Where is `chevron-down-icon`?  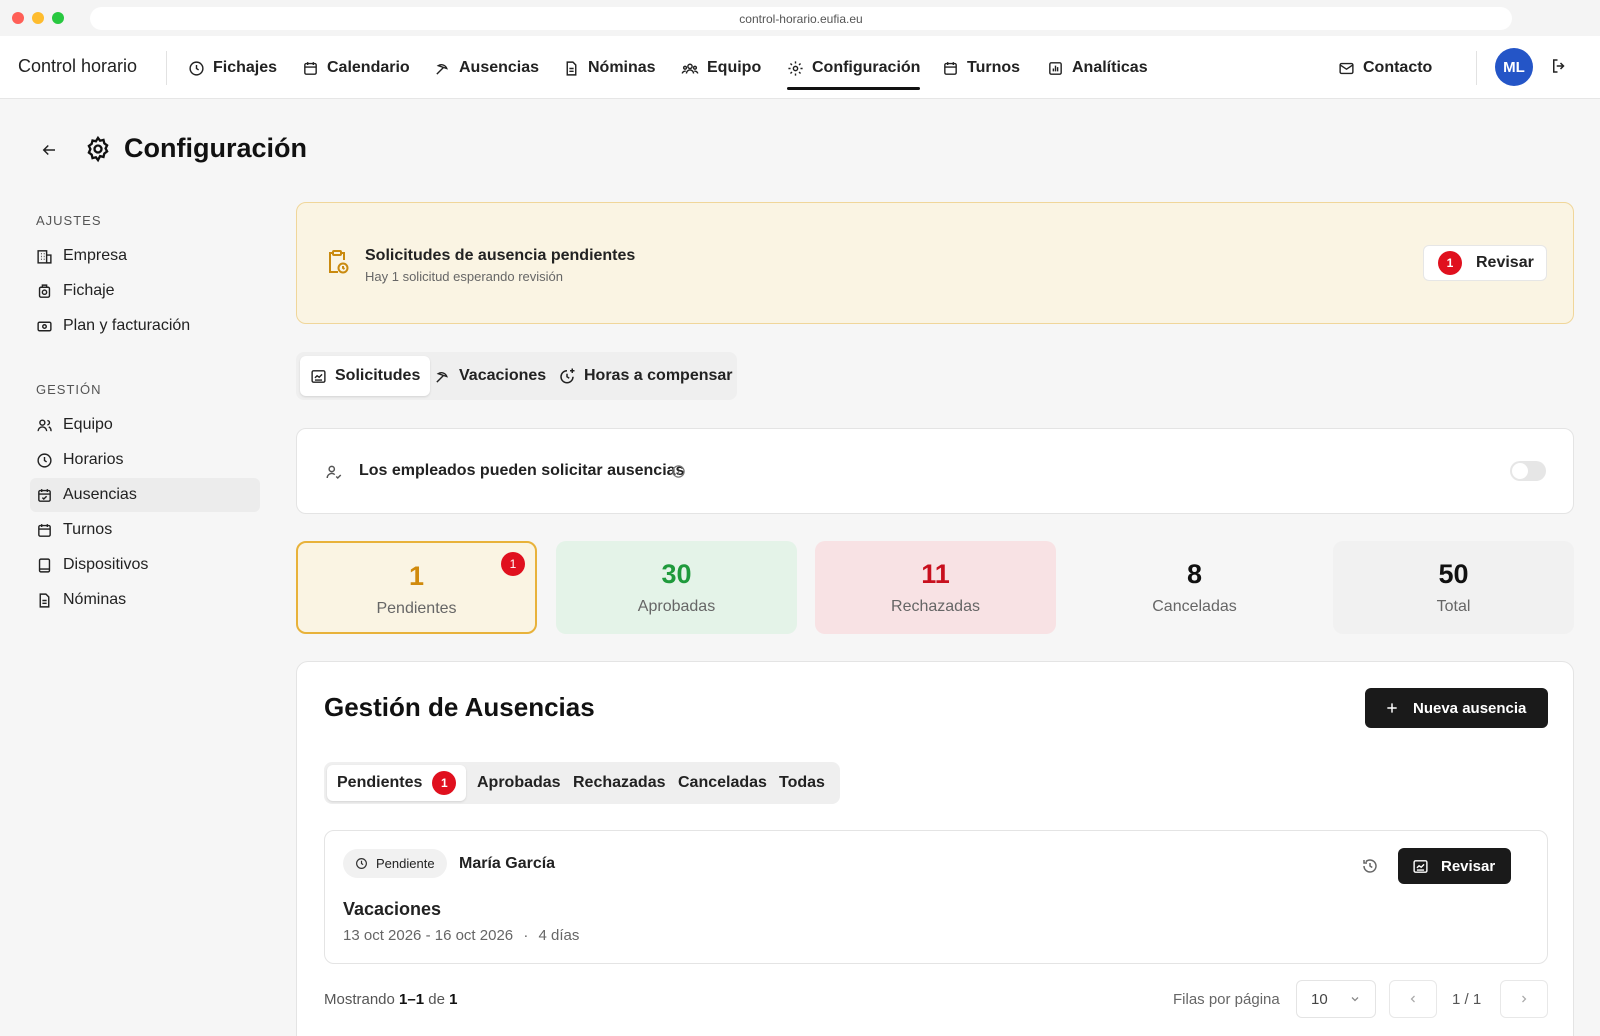 chevron-down-icon is located at coordinates (1355, 999).